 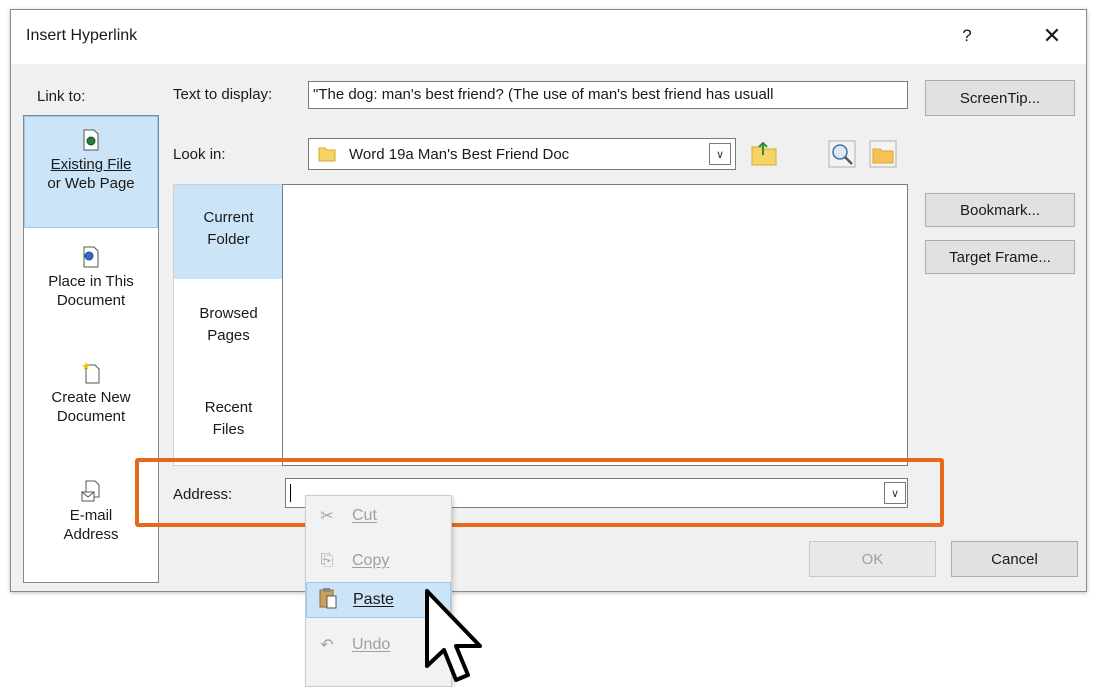 I want to click on chevron-down-icon: ∨, so click(x=720, y=154).